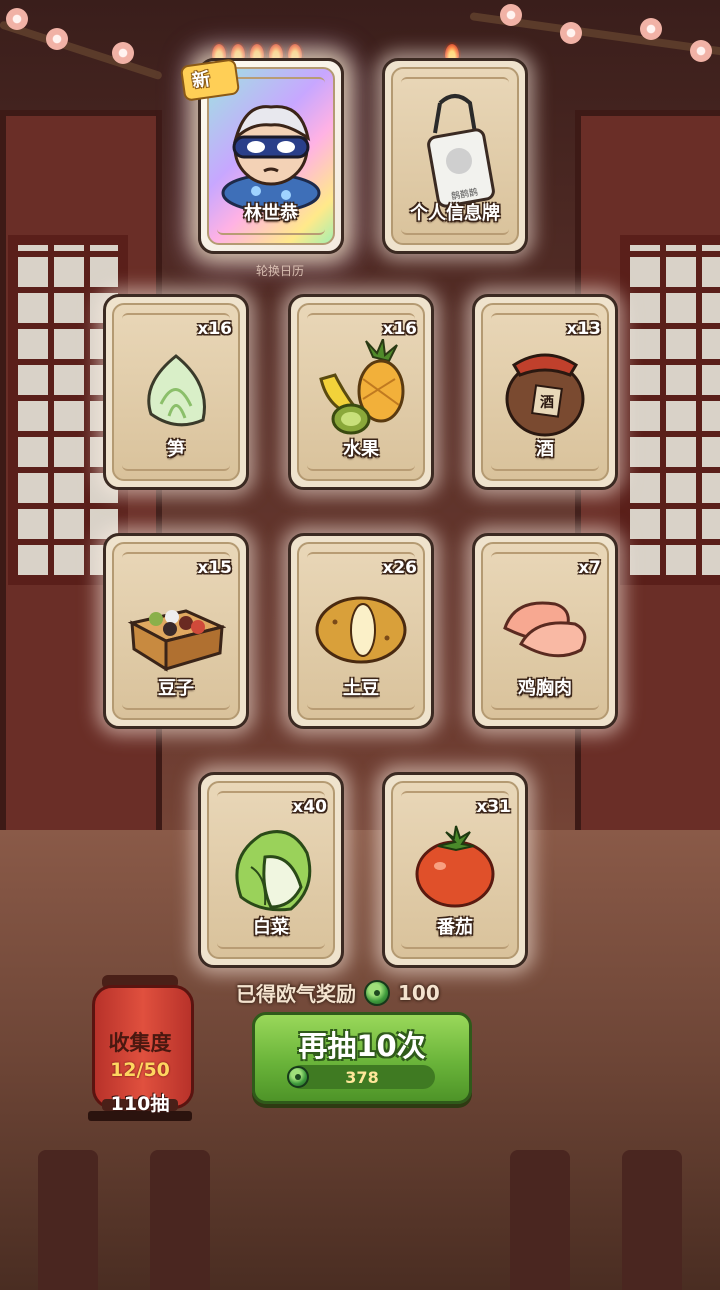 This screenshot has width=720, height=1290. Describe the element at coordinates (271, 927) in the screenshot. I see `card-label: 白菜` at that location.